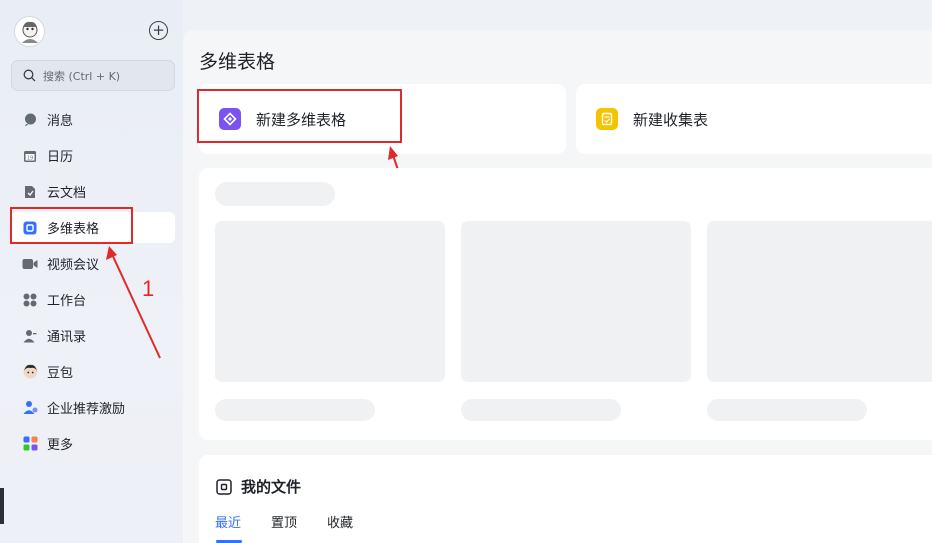 This screenshot has height=543, width=932. I want to click on sidebar-item-messages: 消息, so click(93, 119).